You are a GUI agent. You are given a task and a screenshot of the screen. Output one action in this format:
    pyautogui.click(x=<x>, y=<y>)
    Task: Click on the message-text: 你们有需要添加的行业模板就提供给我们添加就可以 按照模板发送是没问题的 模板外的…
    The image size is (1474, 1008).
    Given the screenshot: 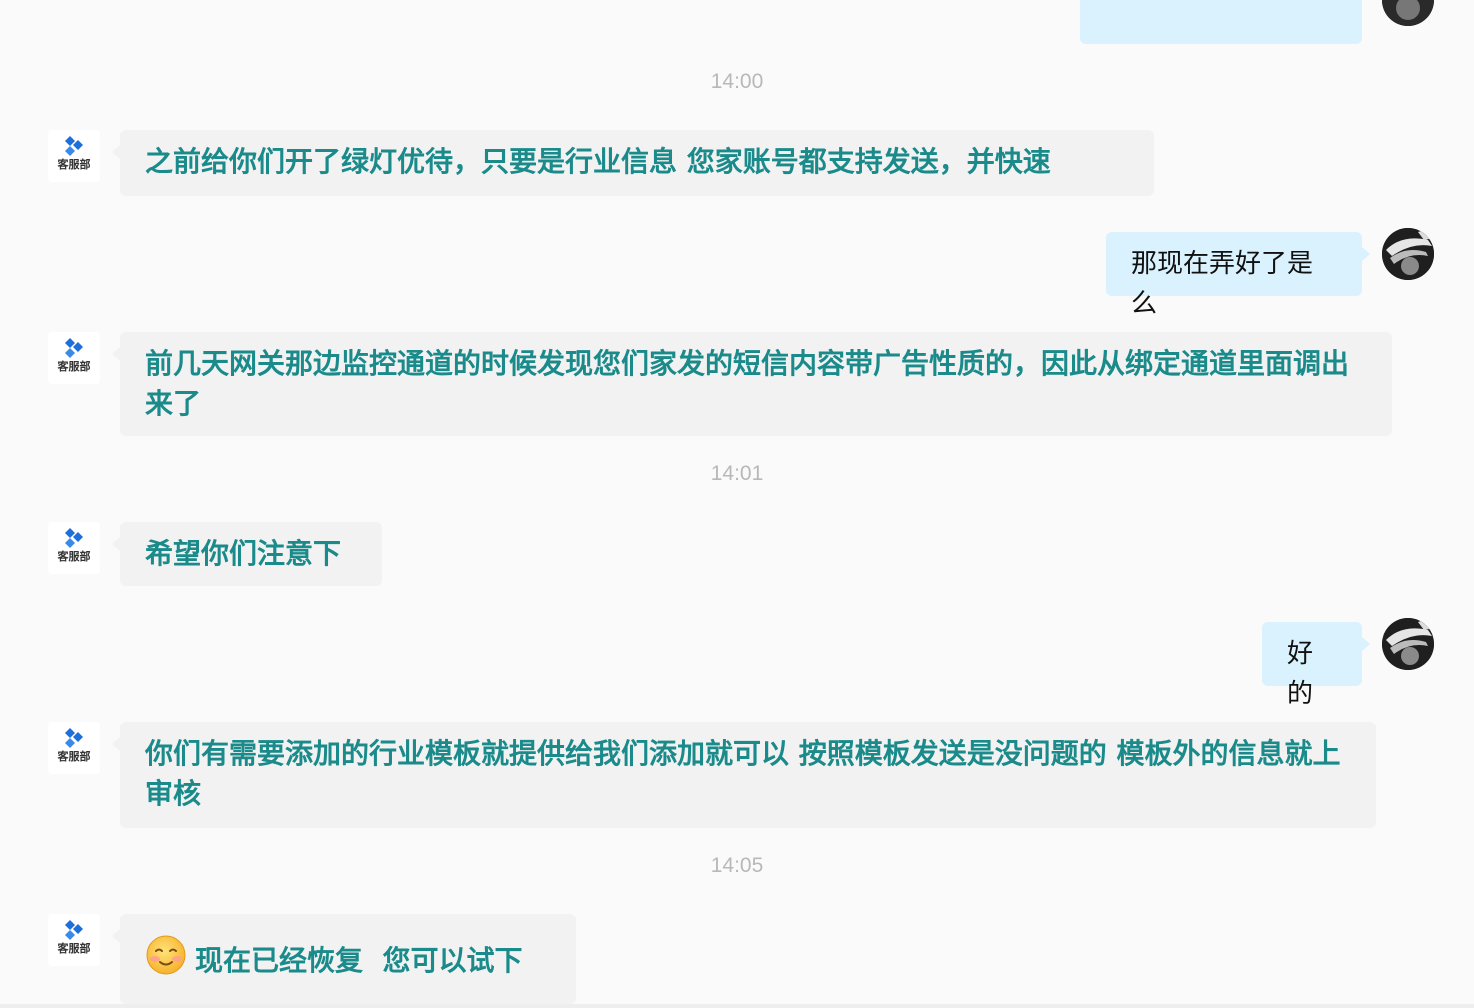 What is the action you would take?
    pyautogui.click(x=743, y=773)
    